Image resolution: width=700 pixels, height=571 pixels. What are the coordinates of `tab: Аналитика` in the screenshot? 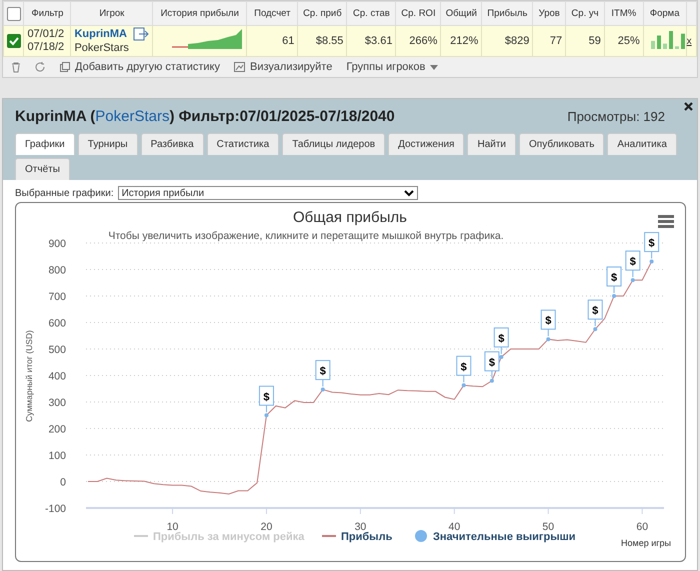 It's located at (642, 144).